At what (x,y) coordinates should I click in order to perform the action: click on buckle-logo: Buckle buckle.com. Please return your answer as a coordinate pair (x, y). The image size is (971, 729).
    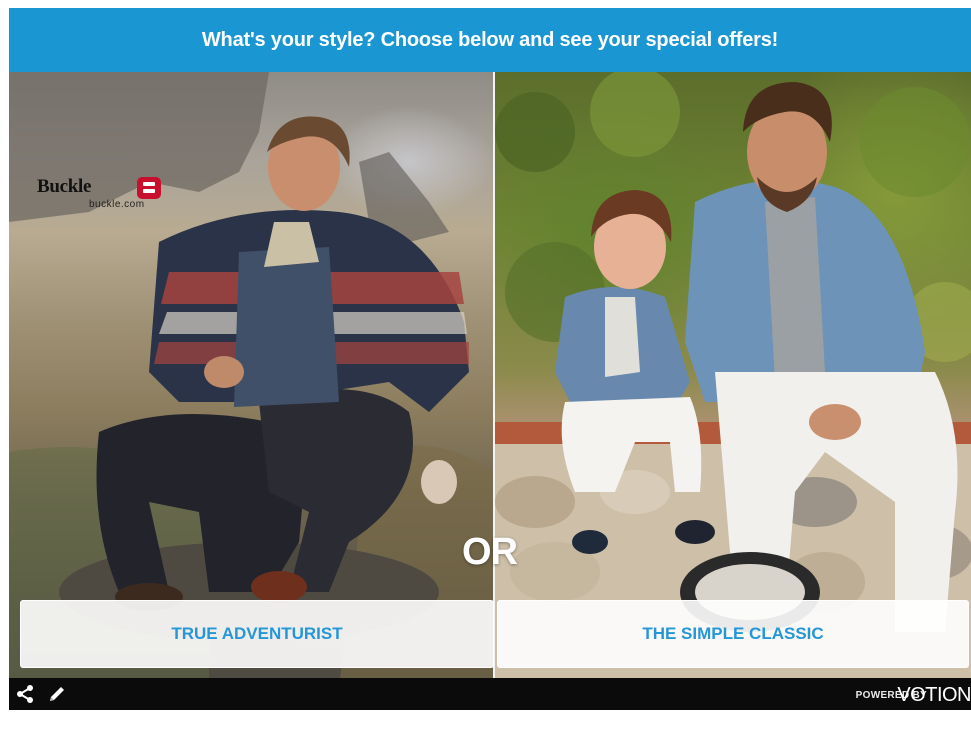
    Looking at the image, I should click on (102, 194).